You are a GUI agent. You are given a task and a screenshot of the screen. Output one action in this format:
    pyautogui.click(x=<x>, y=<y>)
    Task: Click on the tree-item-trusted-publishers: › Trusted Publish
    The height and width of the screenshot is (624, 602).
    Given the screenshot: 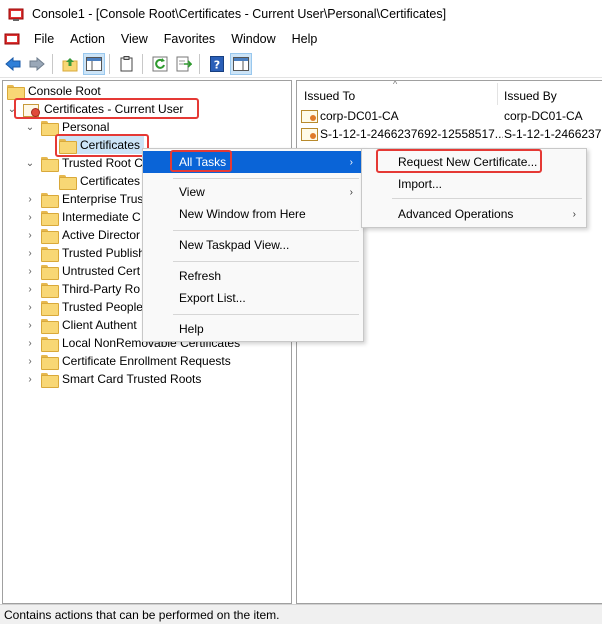 What is the action you would take?
    pyautogui.click(x=85, y=253)
    